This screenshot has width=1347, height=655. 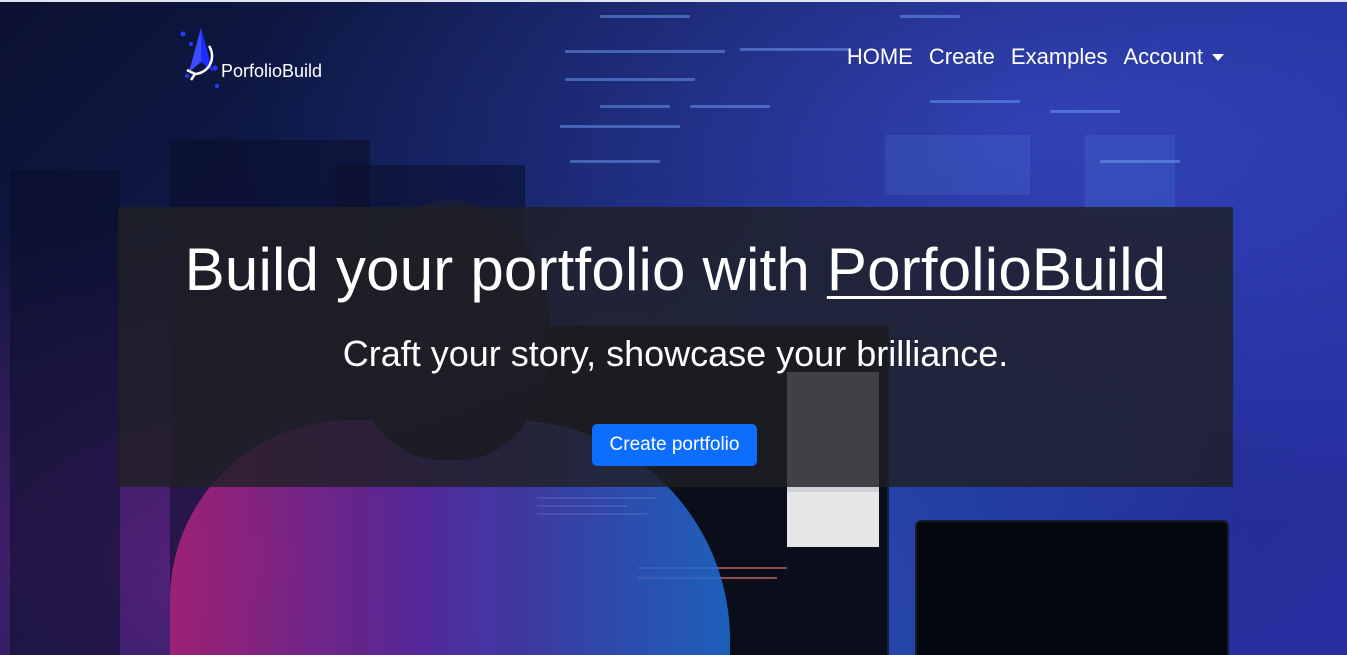 What do you see at coordinates (1218, 57) in the screenshot?
I see `caret-down-icon` at bounding box center [1218, 57].